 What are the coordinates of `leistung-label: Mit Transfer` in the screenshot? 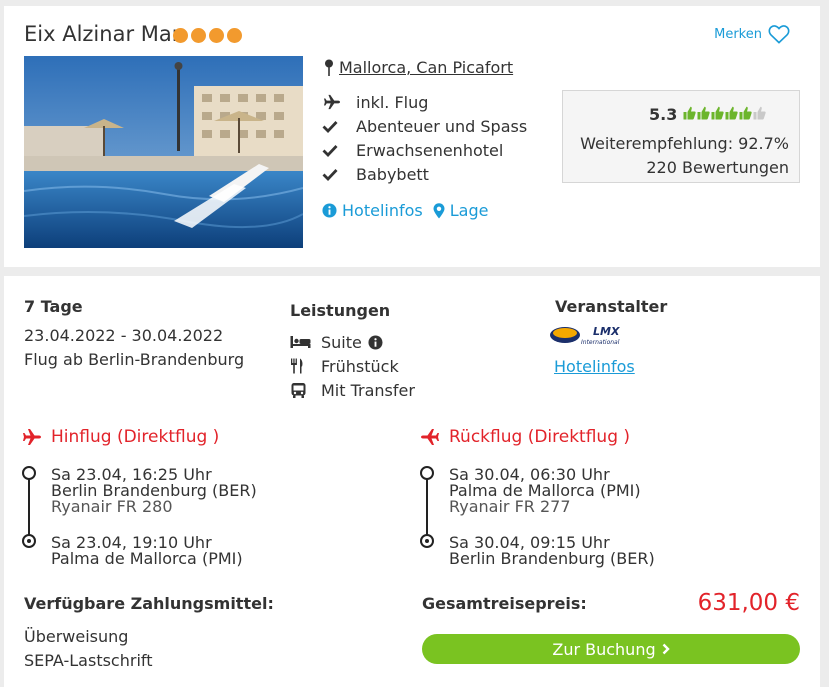 It's located at (368, 390).